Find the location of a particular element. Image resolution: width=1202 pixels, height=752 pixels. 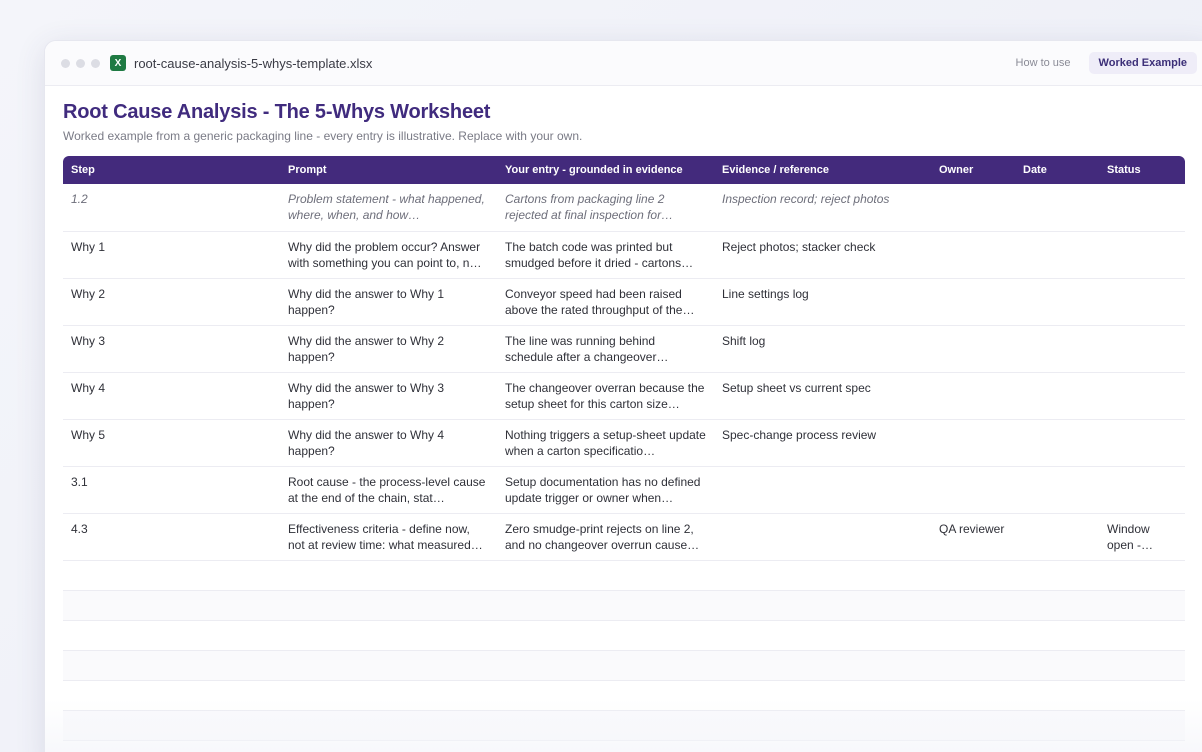

cell-step: Why 3 is located at coordinates (171, 349).